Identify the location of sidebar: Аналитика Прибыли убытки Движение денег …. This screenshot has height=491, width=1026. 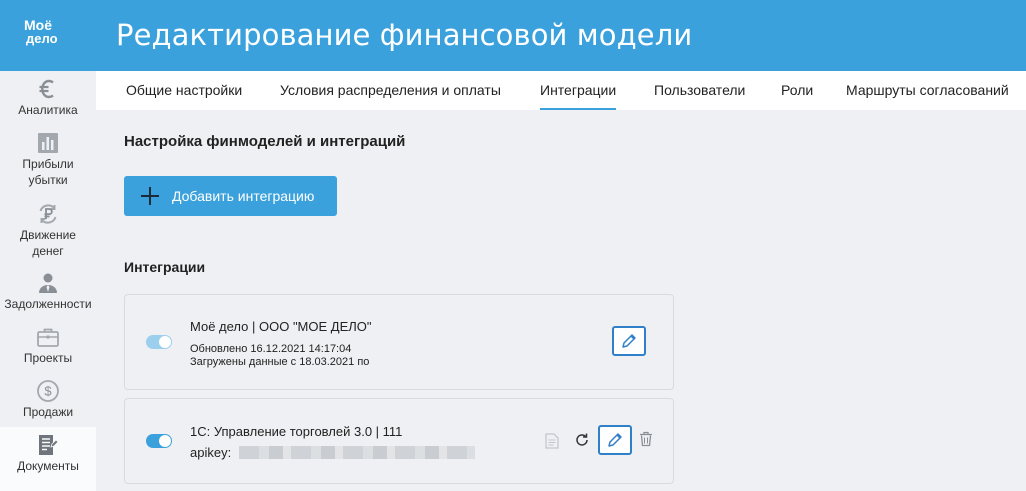
(48, 281).